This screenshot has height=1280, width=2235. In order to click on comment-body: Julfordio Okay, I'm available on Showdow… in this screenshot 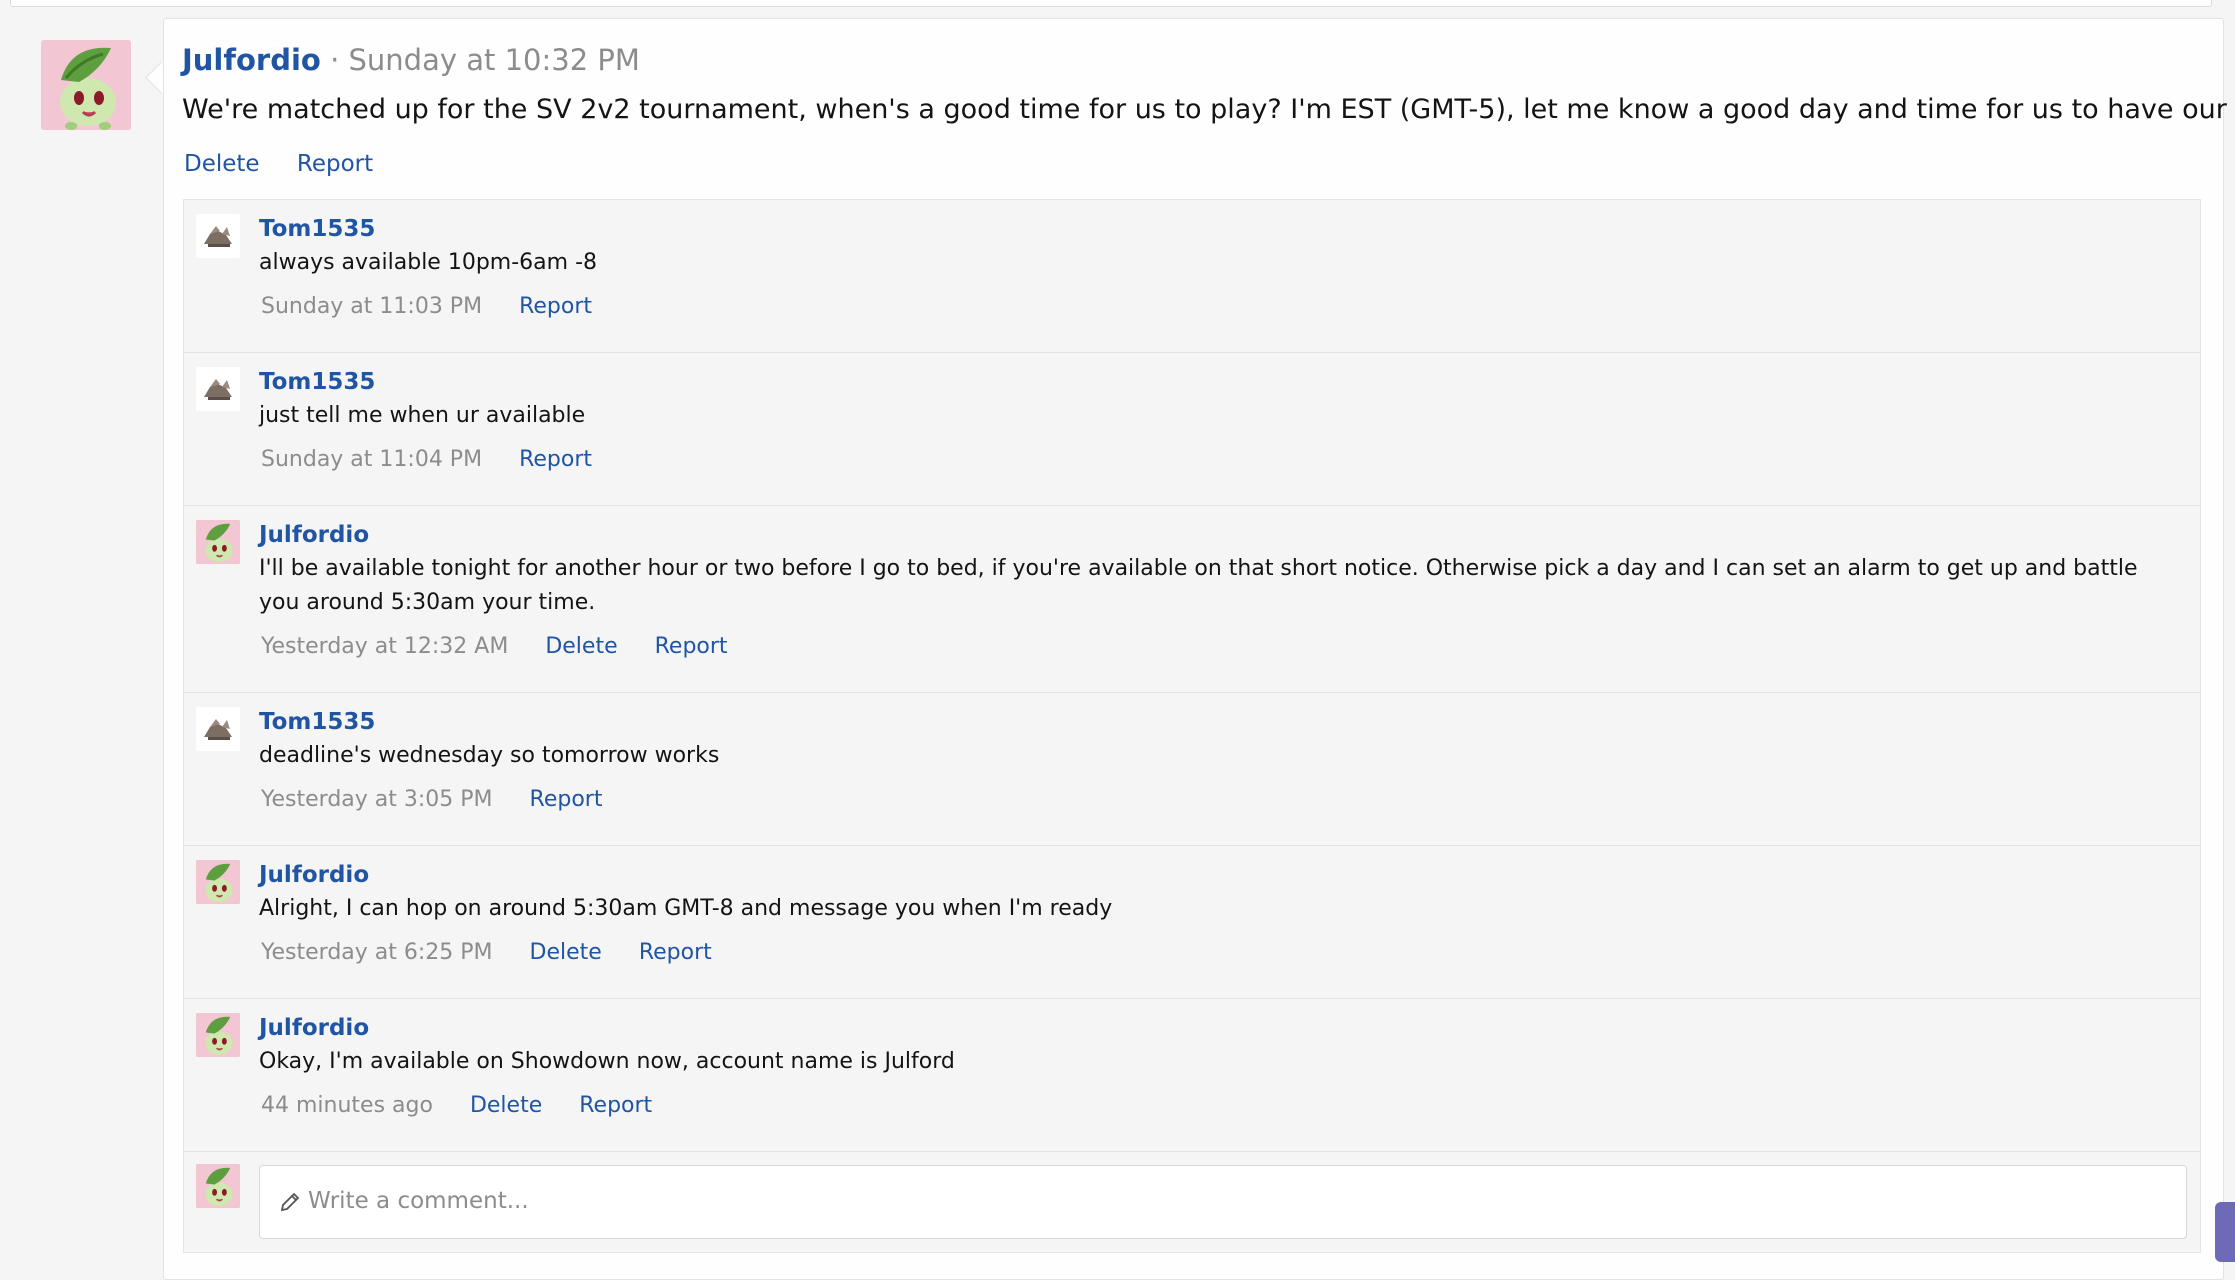, I will do `click(1209, 1065)`.